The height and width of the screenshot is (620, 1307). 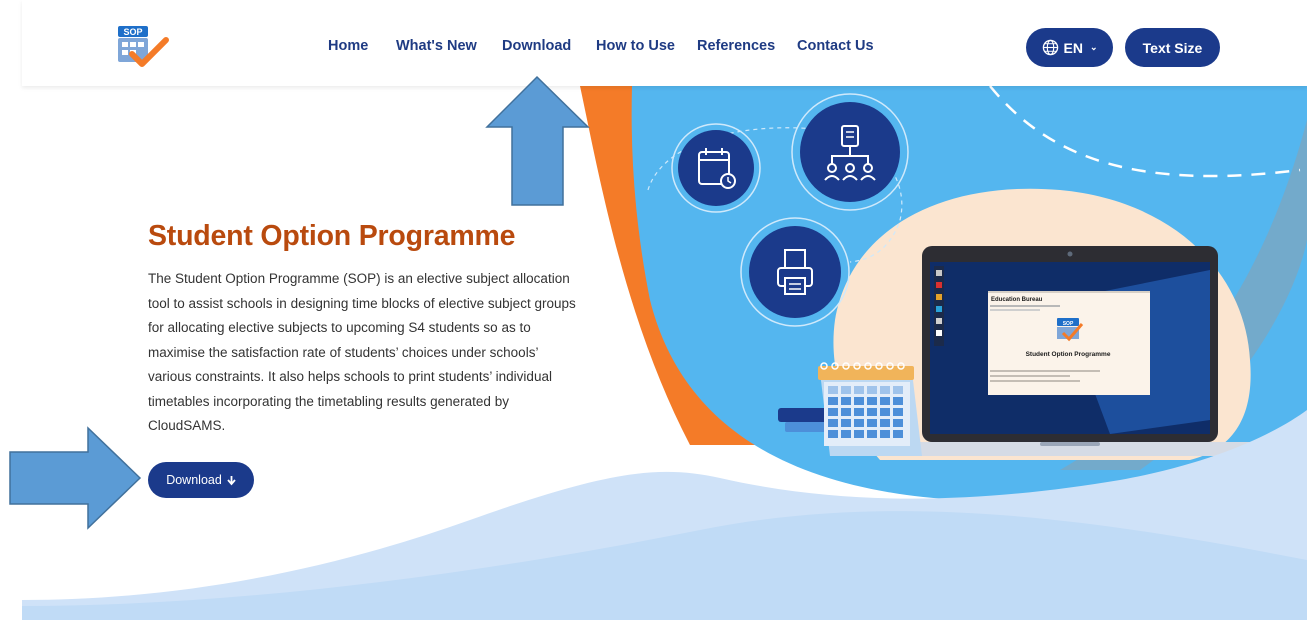 I want to click on nav-references: References, so click(x=736, y=46).